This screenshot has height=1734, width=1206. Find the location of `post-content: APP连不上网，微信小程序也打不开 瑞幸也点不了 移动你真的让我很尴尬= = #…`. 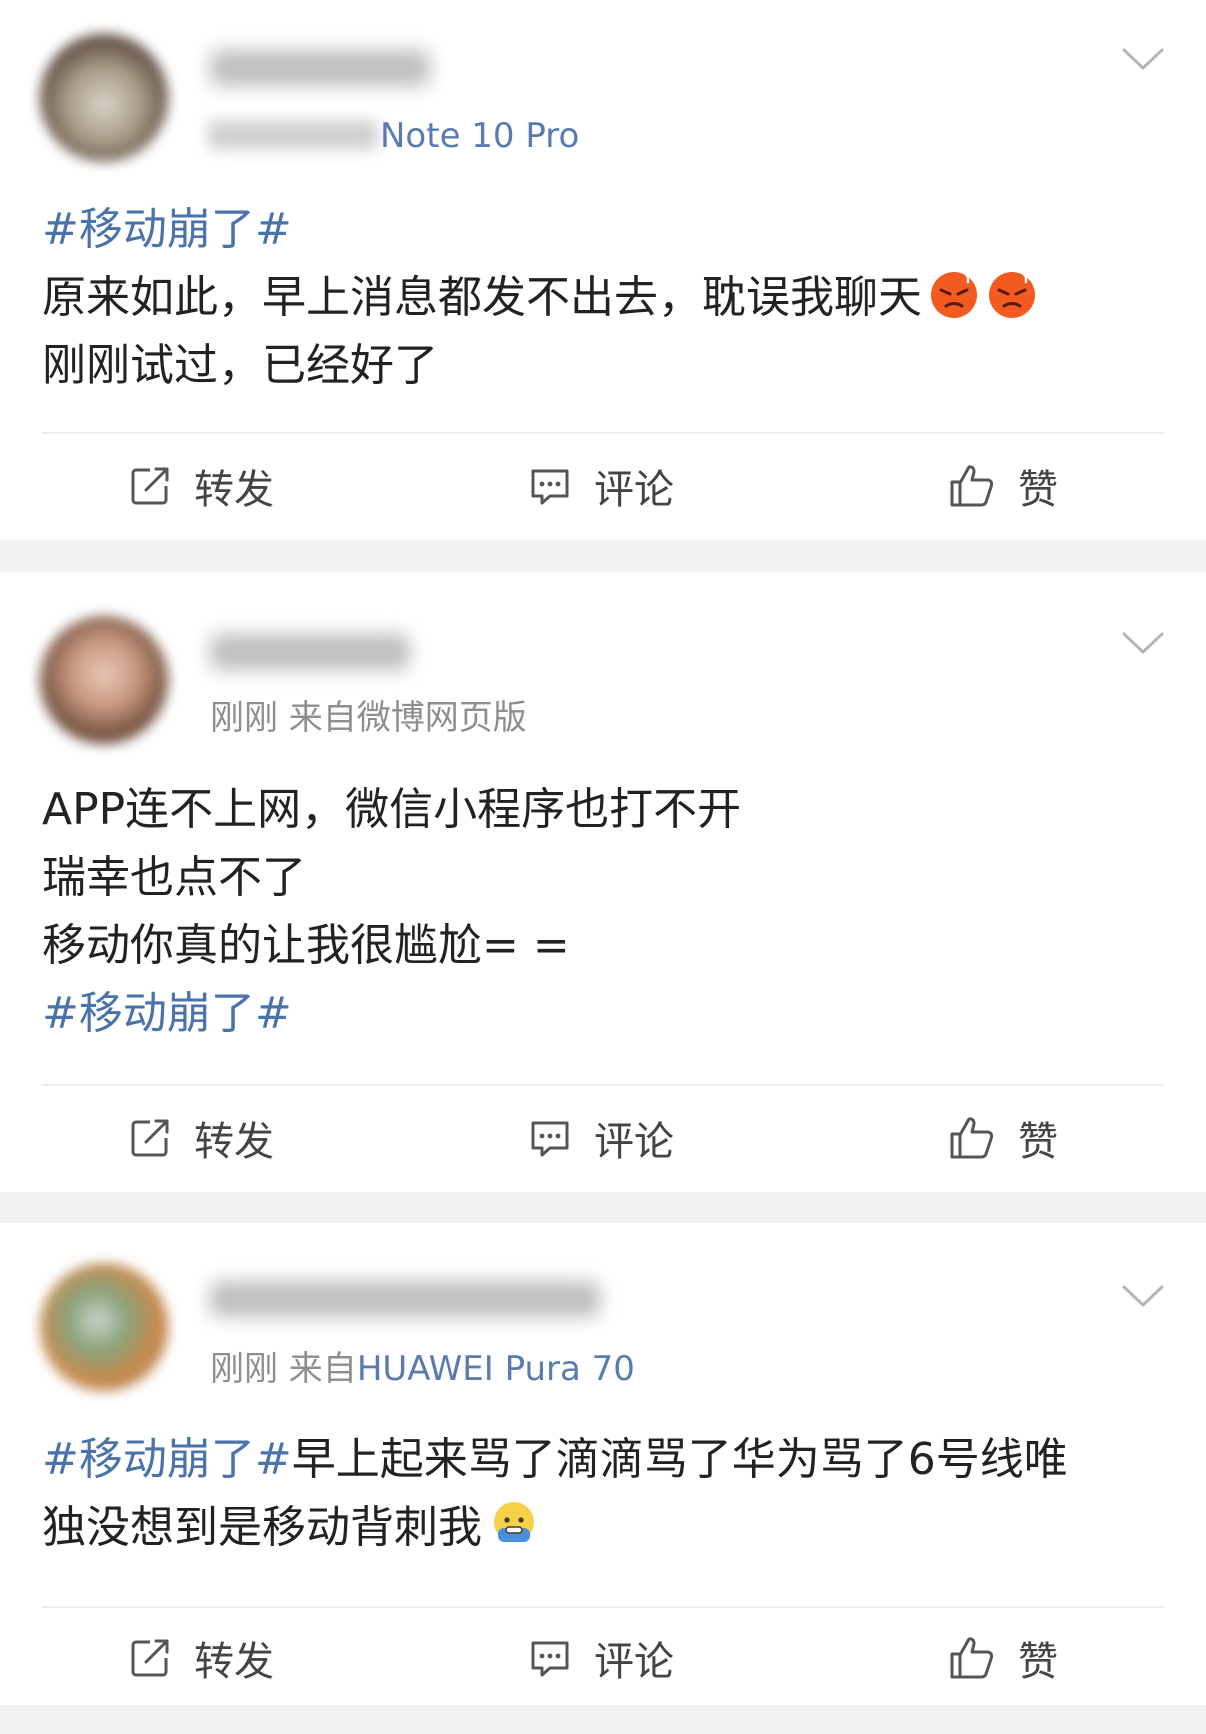

post-content: APP连不上网，微信小程序也打不开 瑞幸也点不了 移动你真的让我很尴尬= = #… is located at coordinates (602, 912).